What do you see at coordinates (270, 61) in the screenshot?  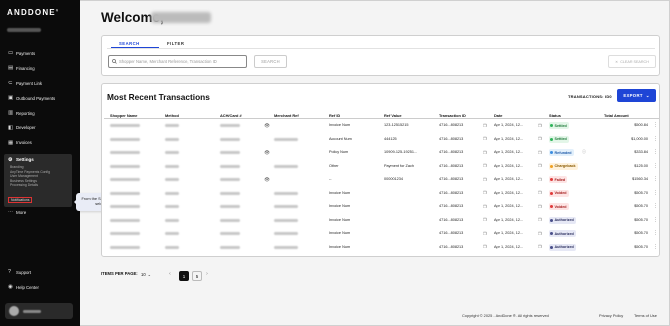 I see `search-button: SEARCH` at bounding box center [270, 61].